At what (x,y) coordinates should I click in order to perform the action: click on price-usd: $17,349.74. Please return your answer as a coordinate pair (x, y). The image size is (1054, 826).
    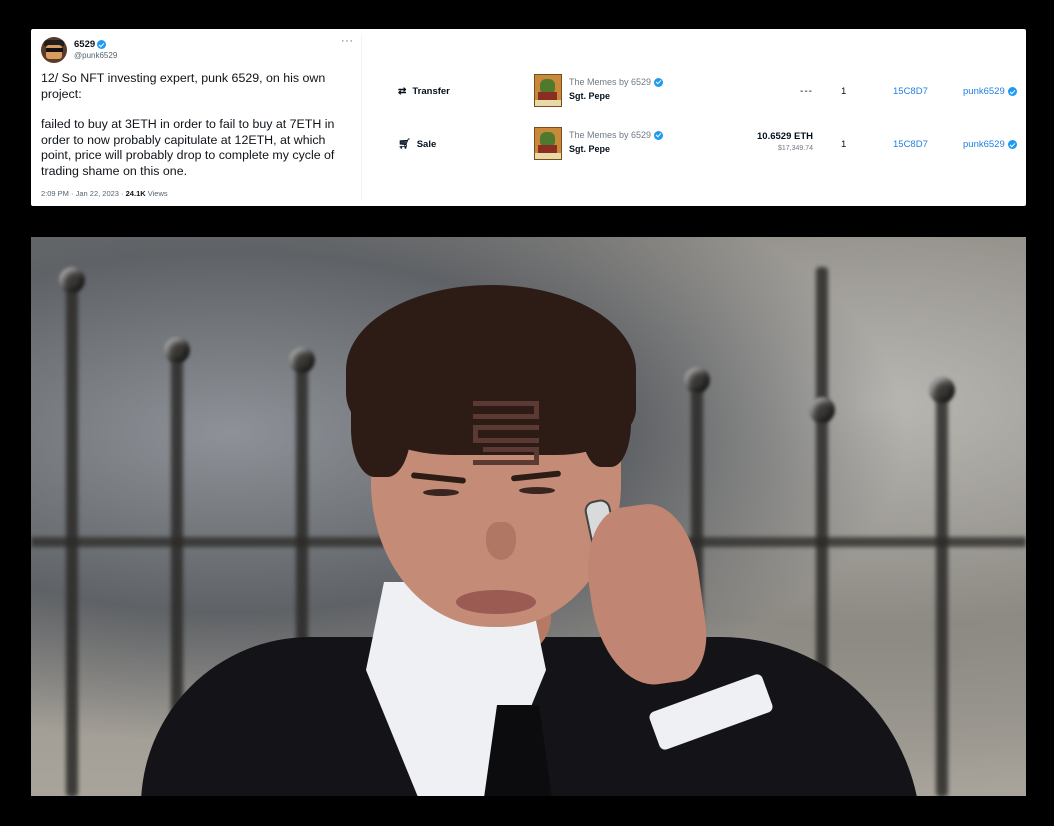
    Looking at the image, I should click on (795, 148).